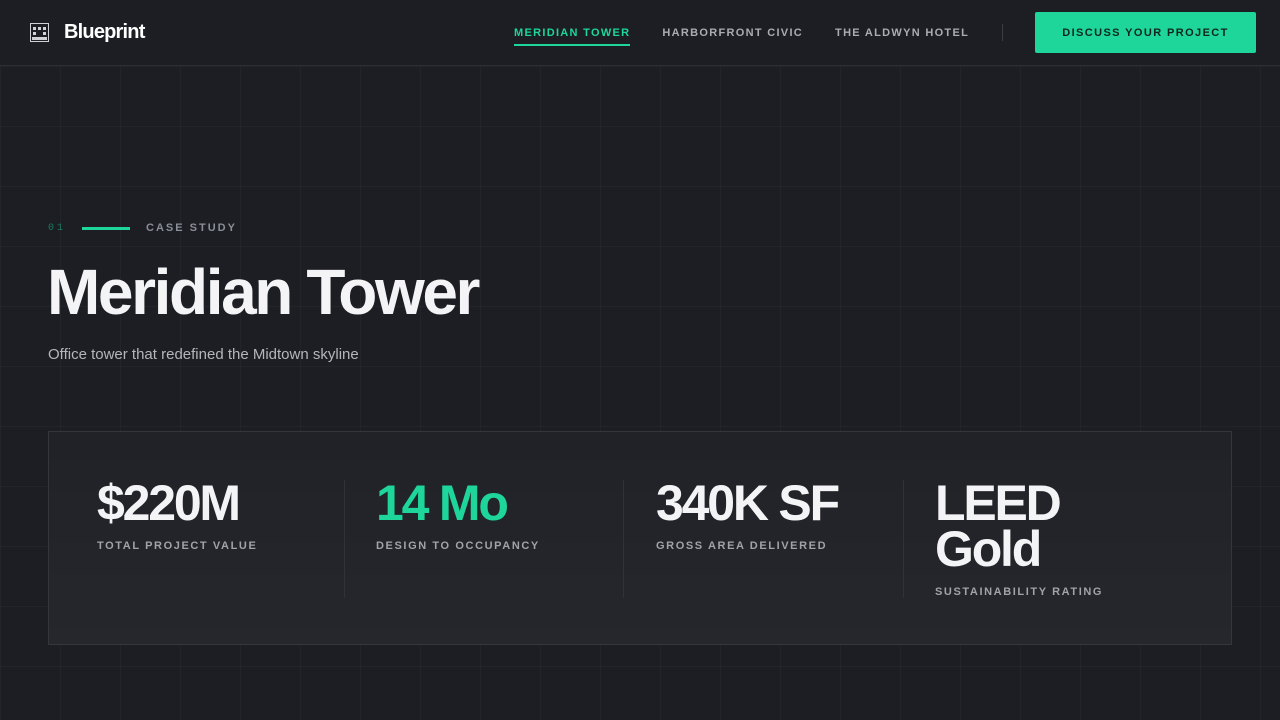 This screenshot has height=720, width=1280. Describe the element at coordinates (1145, 32) in the screenshot. I see `discuss-project-button: DISCUSS YOUR PROJECT` at that location.